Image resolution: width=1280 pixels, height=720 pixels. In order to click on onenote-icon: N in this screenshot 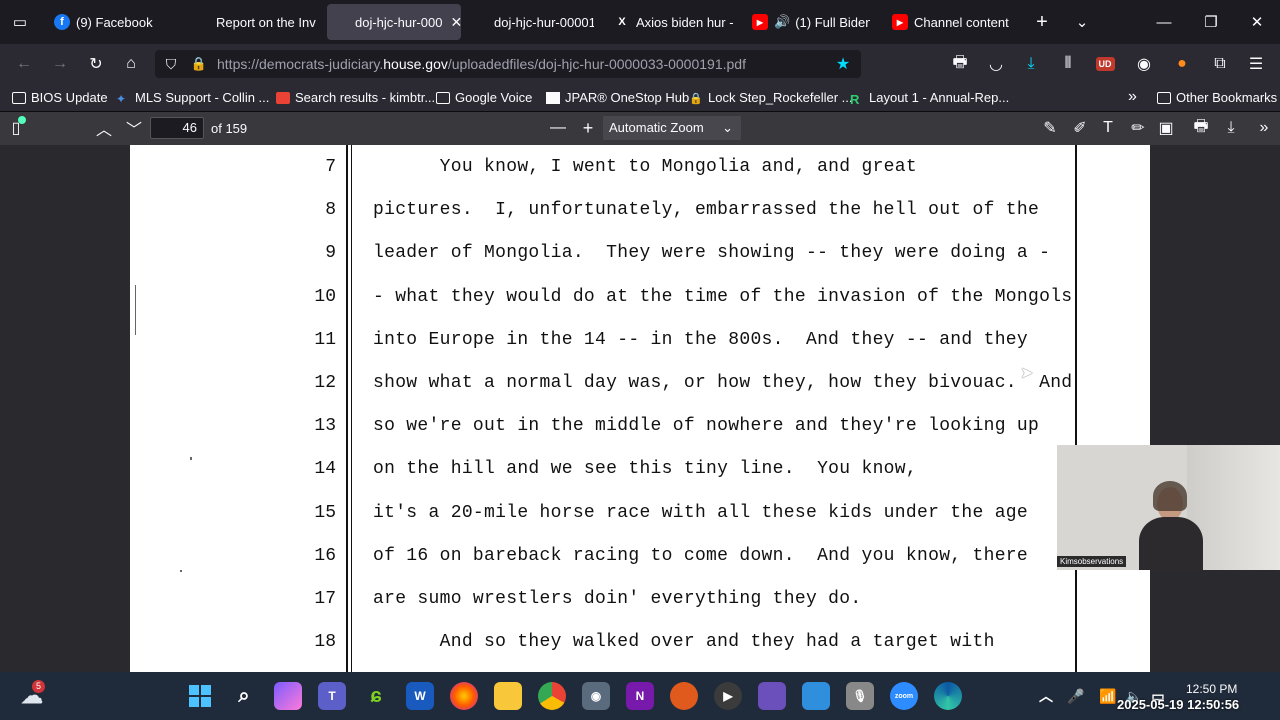, I will do `click(640, 696)`.